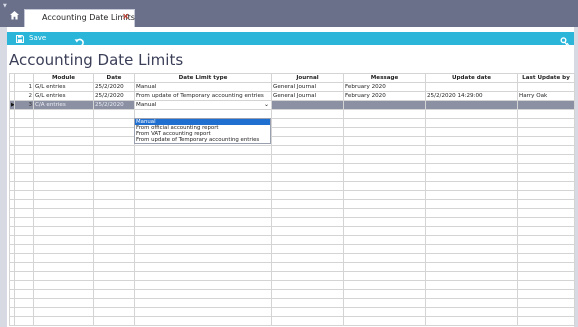 The height and width of the screenshot is (327, 578). I want to click on column-header-journal: Journal, so click(307, 78).